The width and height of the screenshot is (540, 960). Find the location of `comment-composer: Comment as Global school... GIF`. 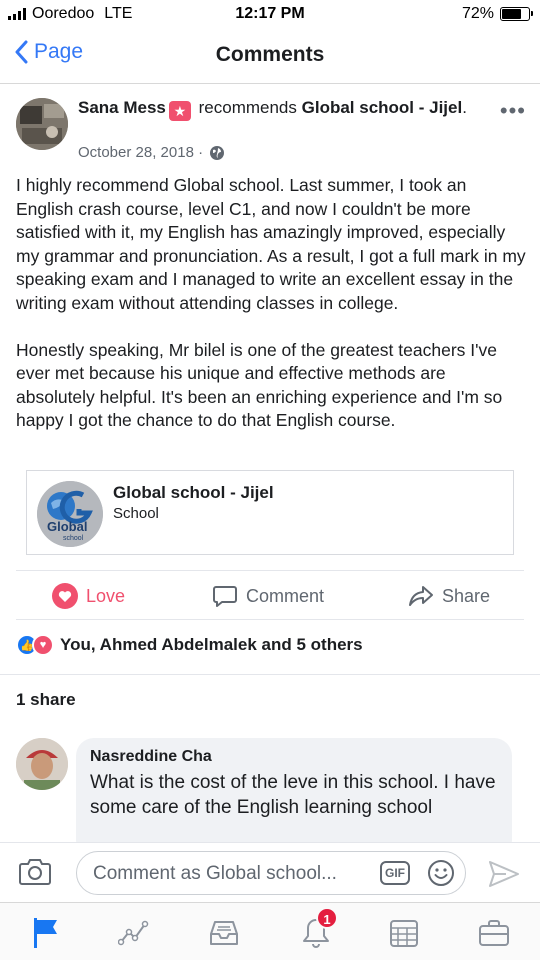

comment-composer: Comment as Global school... GIF is located at coordinates (270, 872).